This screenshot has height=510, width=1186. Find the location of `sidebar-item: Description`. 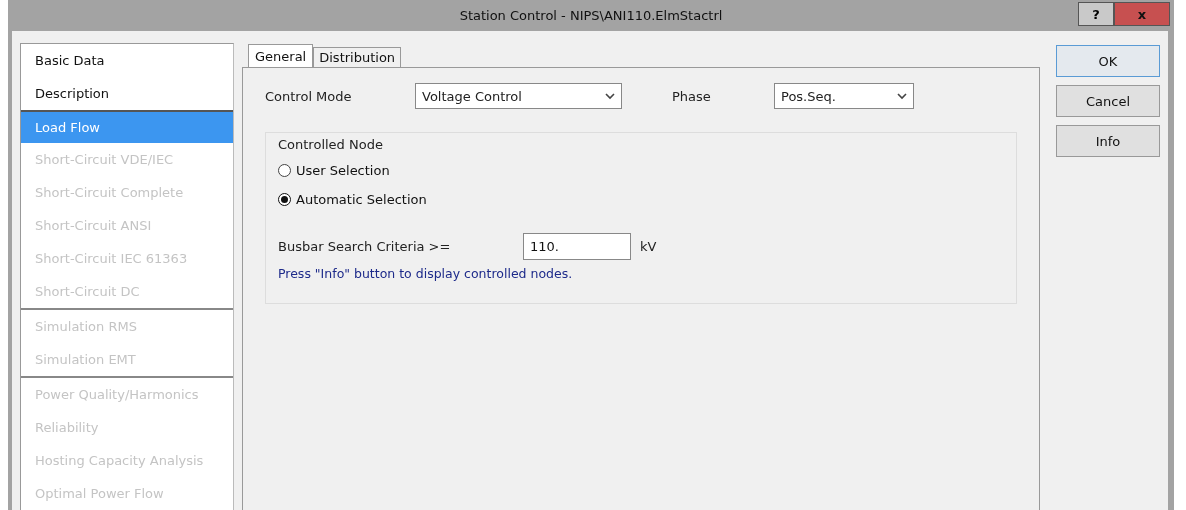

sidebar-item: Description is located at coordinates (127, 93).